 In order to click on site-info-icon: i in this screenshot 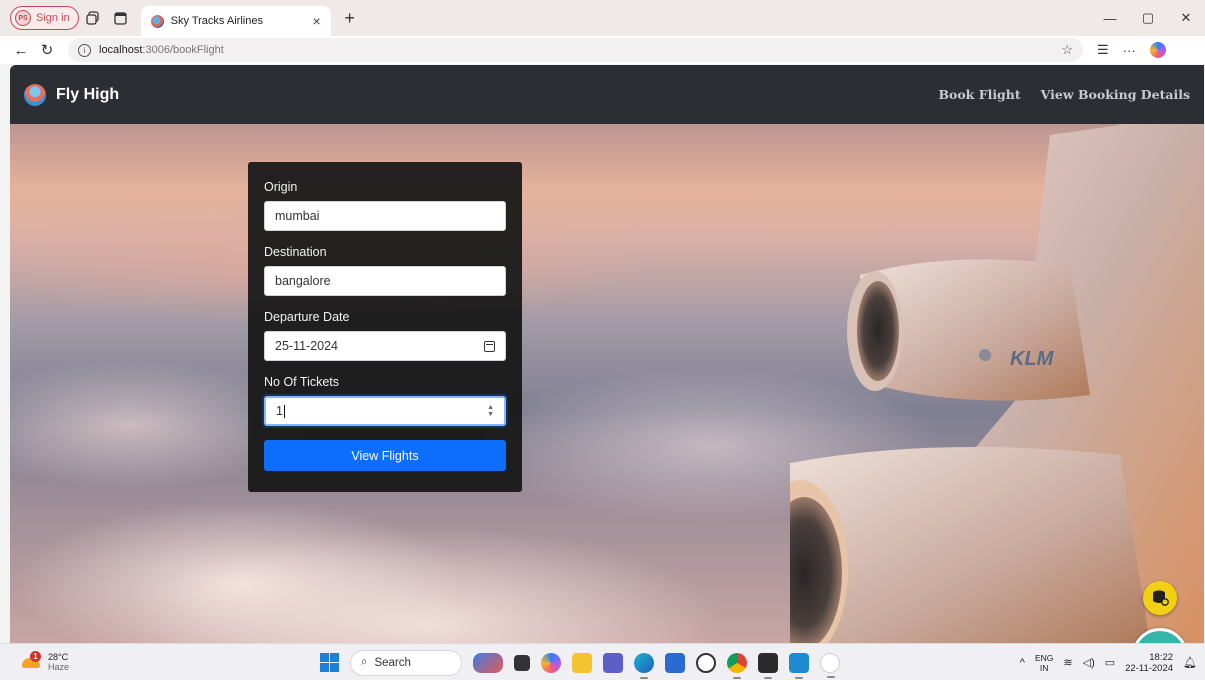, I will do `click(84, 50)`.